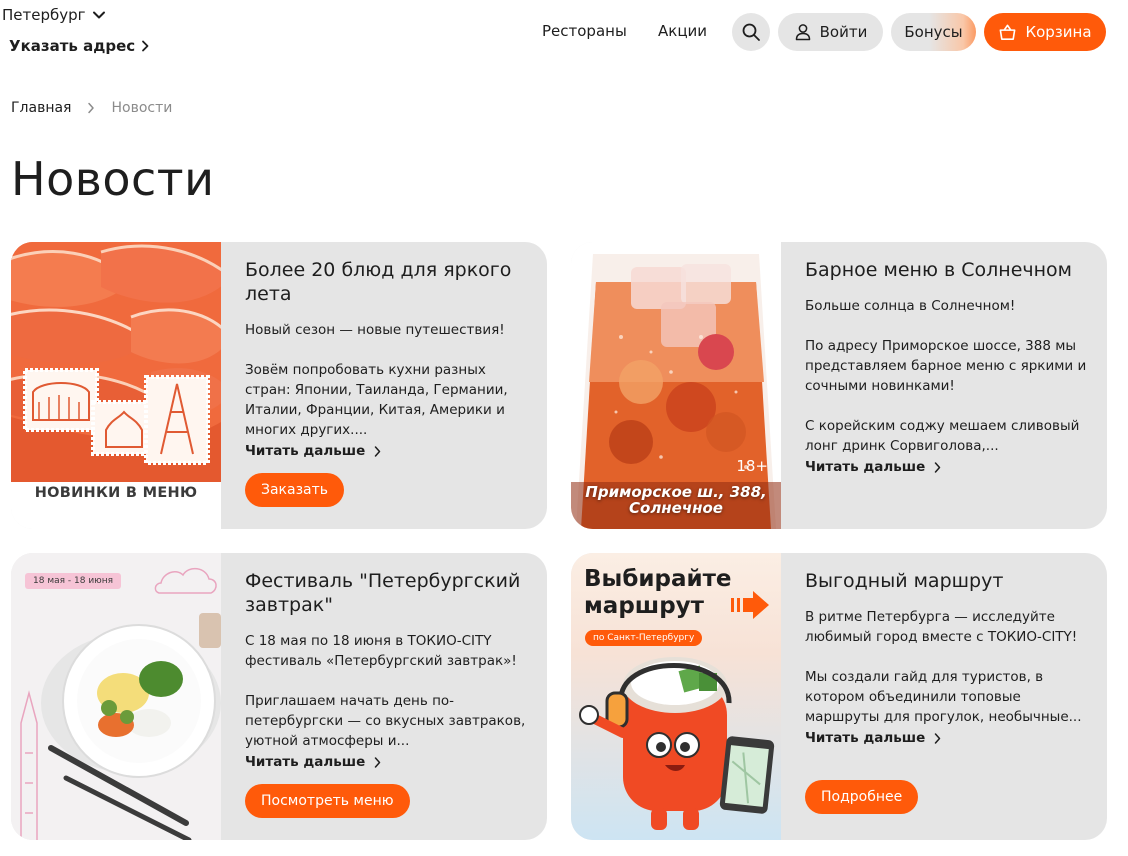 Image resolution: width=1128 pixels, height=856 pixels. I want to click on age-restriction-label: 18+, so click(752, 466).